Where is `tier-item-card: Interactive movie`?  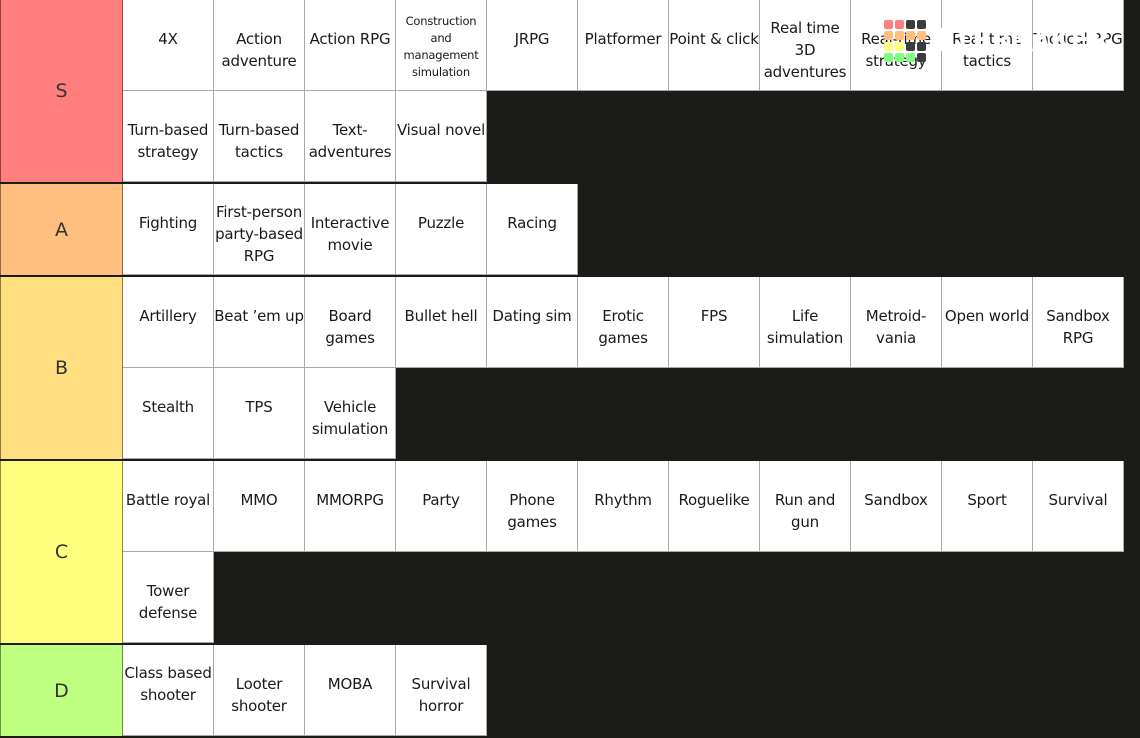 tier-item-card: Interactive movie is located at coordinates (350, 229).